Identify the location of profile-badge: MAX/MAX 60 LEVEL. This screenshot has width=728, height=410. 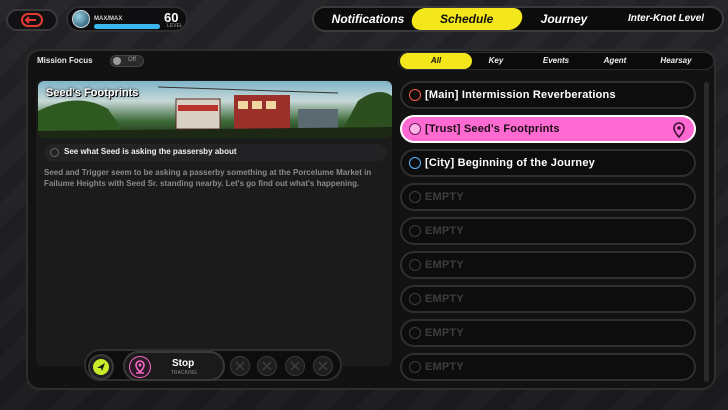
(127, 19).